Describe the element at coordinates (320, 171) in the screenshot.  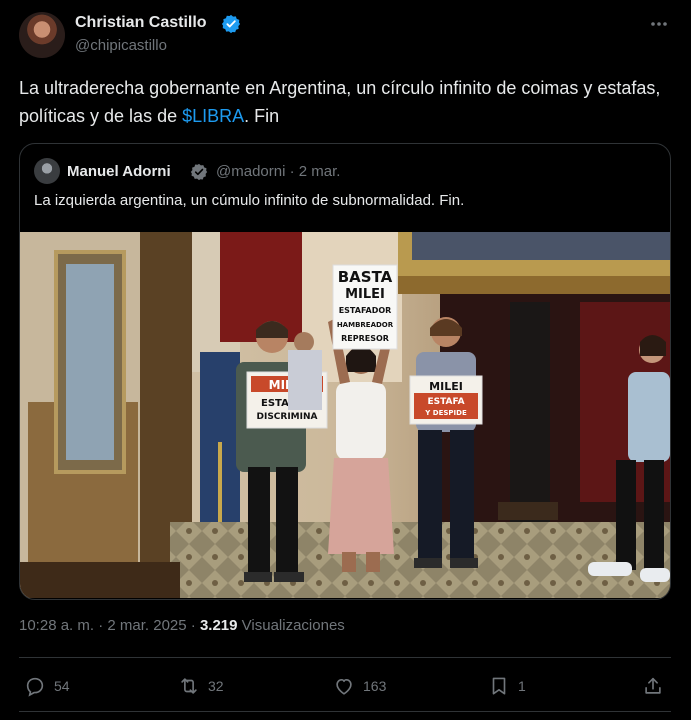
I see `quoted-date: 2 mar.` at that location.